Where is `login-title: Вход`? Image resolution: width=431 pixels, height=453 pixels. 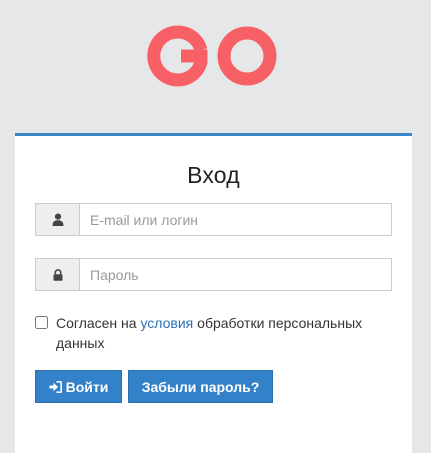
login-title: Вход is located at coordinates (213, 175).